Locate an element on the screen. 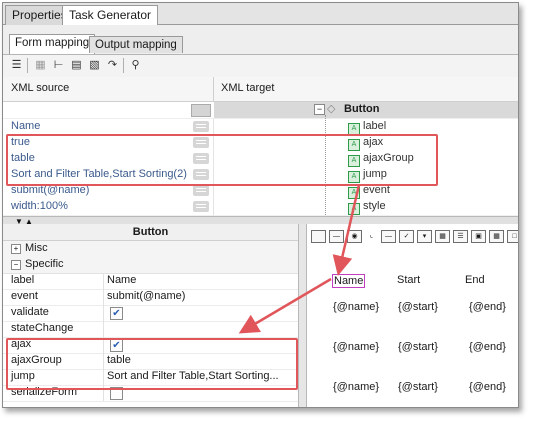  arrow-to-preview is located at coordinates (346, 230).